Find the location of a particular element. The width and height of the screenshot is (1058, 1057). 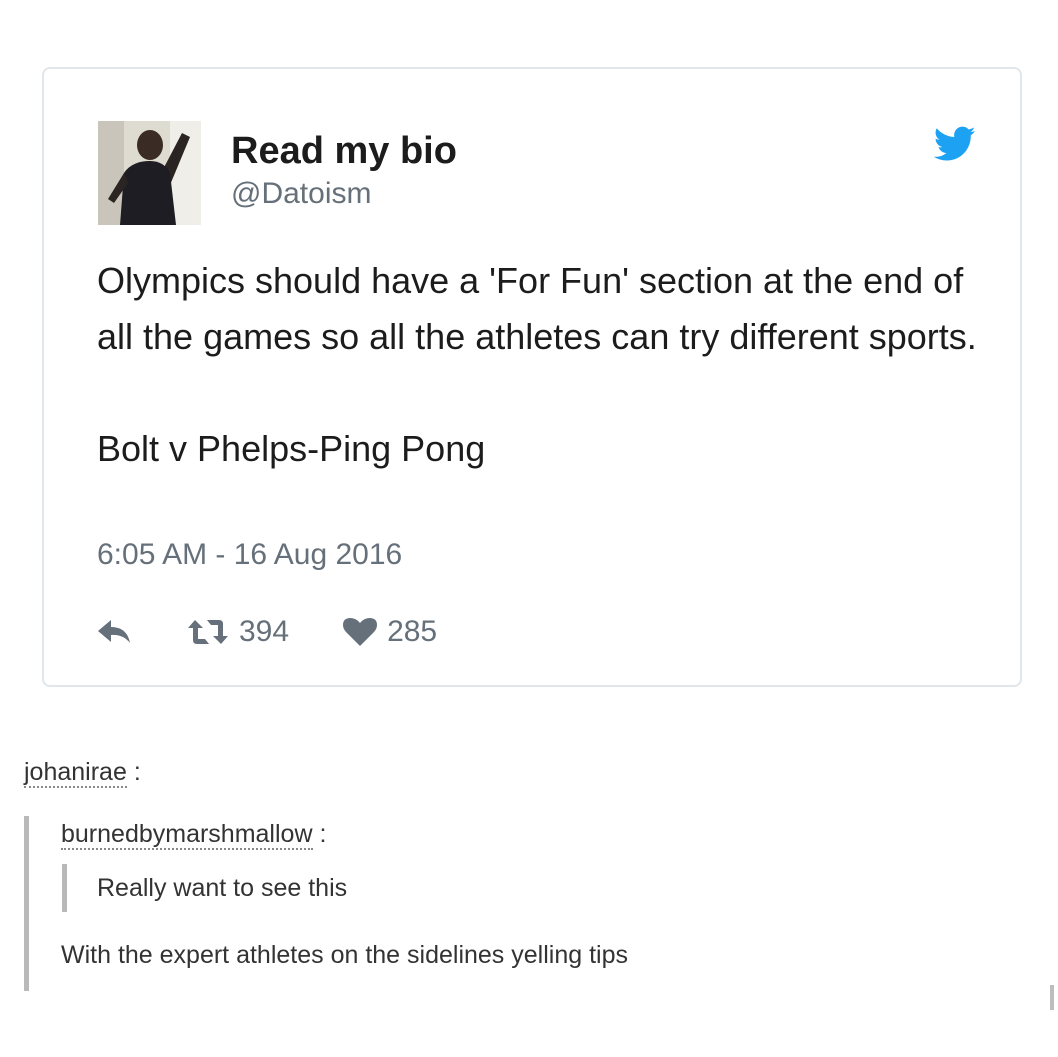

twitter-bird-icon is located at coordinates (954, 144).